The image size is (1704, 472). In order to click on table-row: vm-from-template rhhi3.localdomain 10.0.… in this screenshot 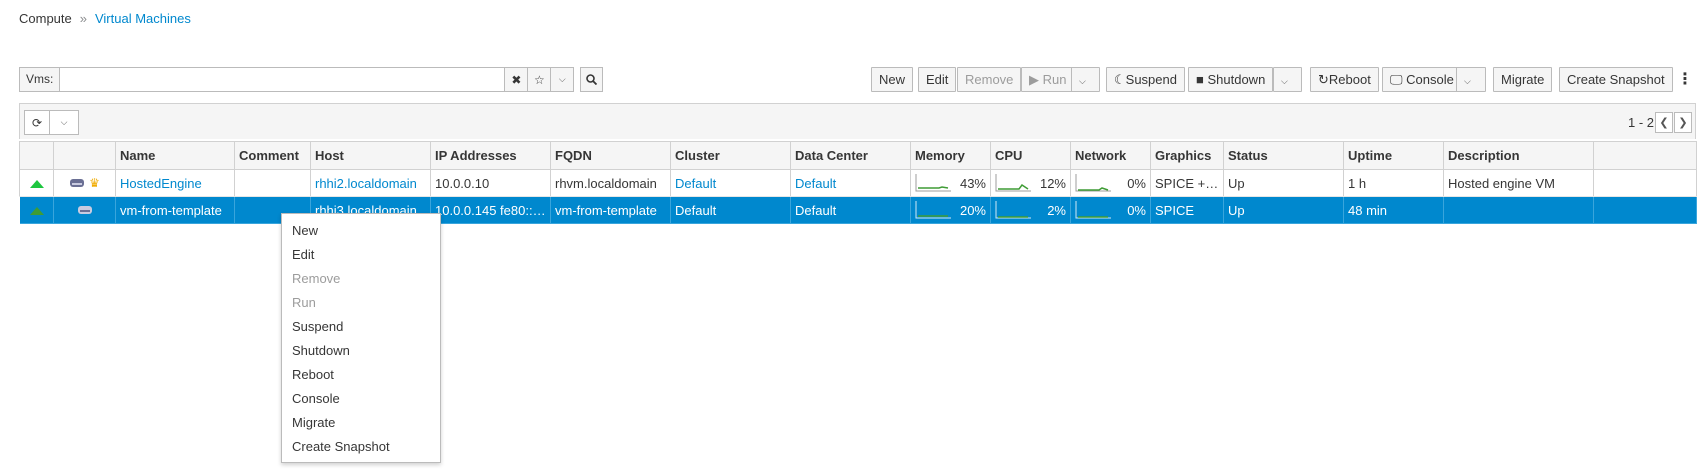, I will do `click(858, 210)`.